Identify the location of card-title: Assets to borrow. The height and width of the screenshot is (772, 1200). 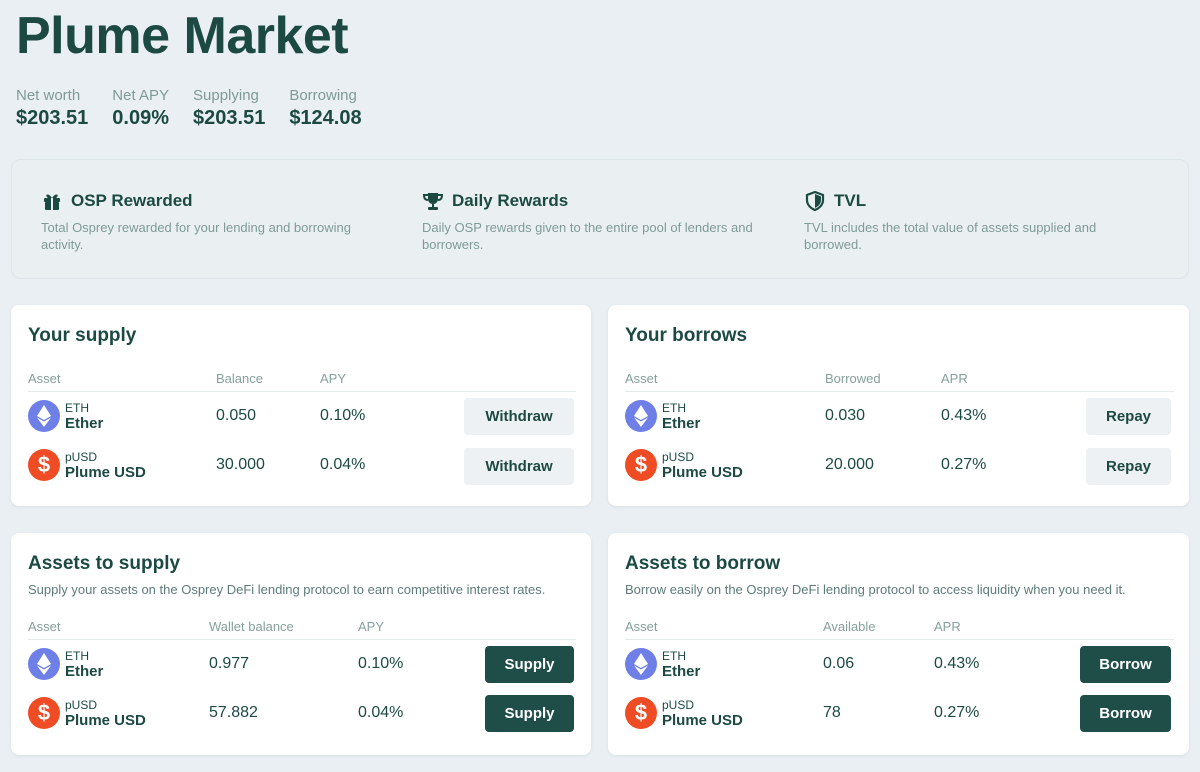
(703, 563).